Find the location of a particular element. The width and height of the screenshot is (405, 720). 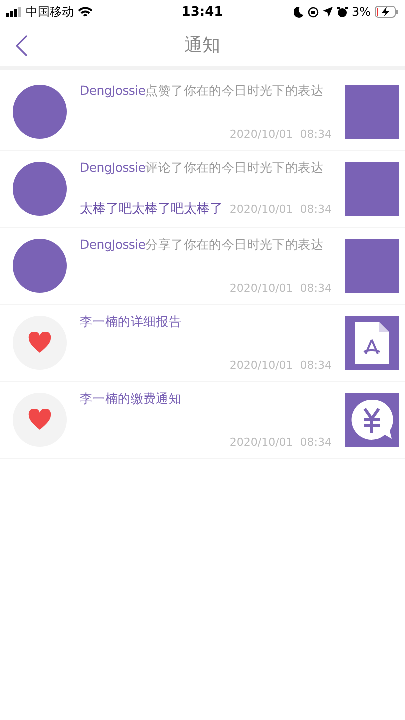

notification-item: DengJossie评论了你在的今日时光下的表达 太棒了吧太棒了吧太棒了 2020/10/01 08:34 is located at coordinates (202, 189).